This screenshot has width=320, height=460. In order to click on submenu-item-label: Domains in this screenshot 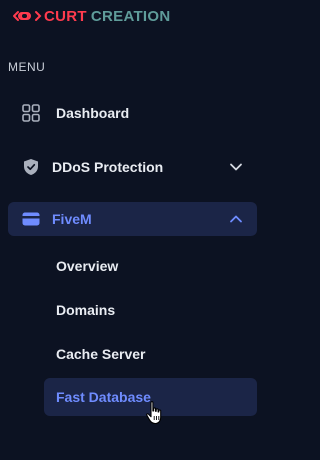, I will do `click(86, 310)`.